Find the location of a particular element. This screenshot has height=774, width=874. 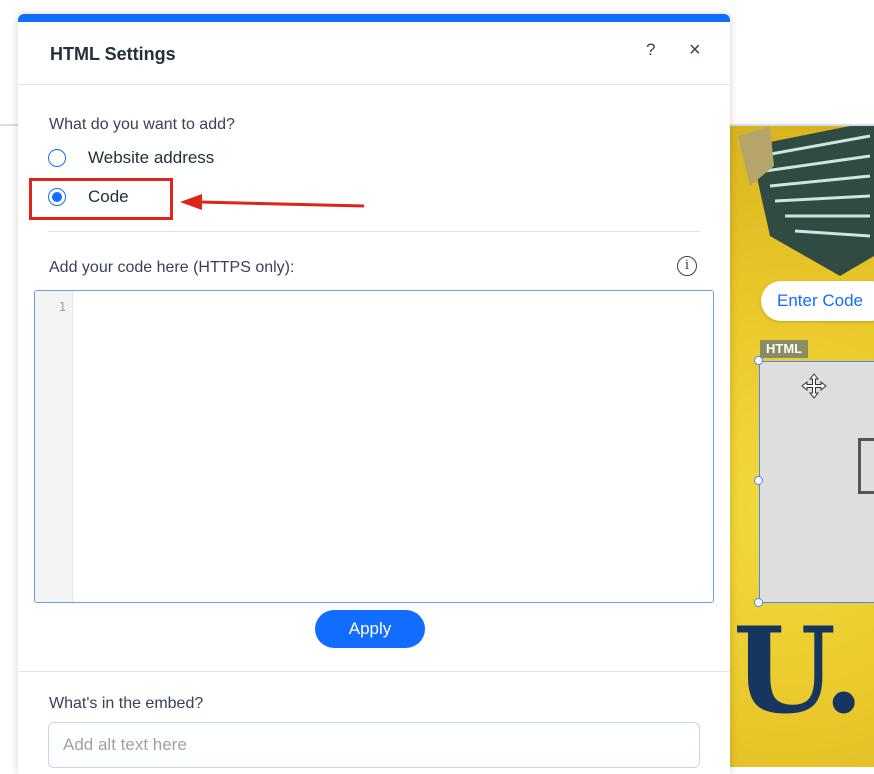

embed-icon is located at coordinates (866, 466).